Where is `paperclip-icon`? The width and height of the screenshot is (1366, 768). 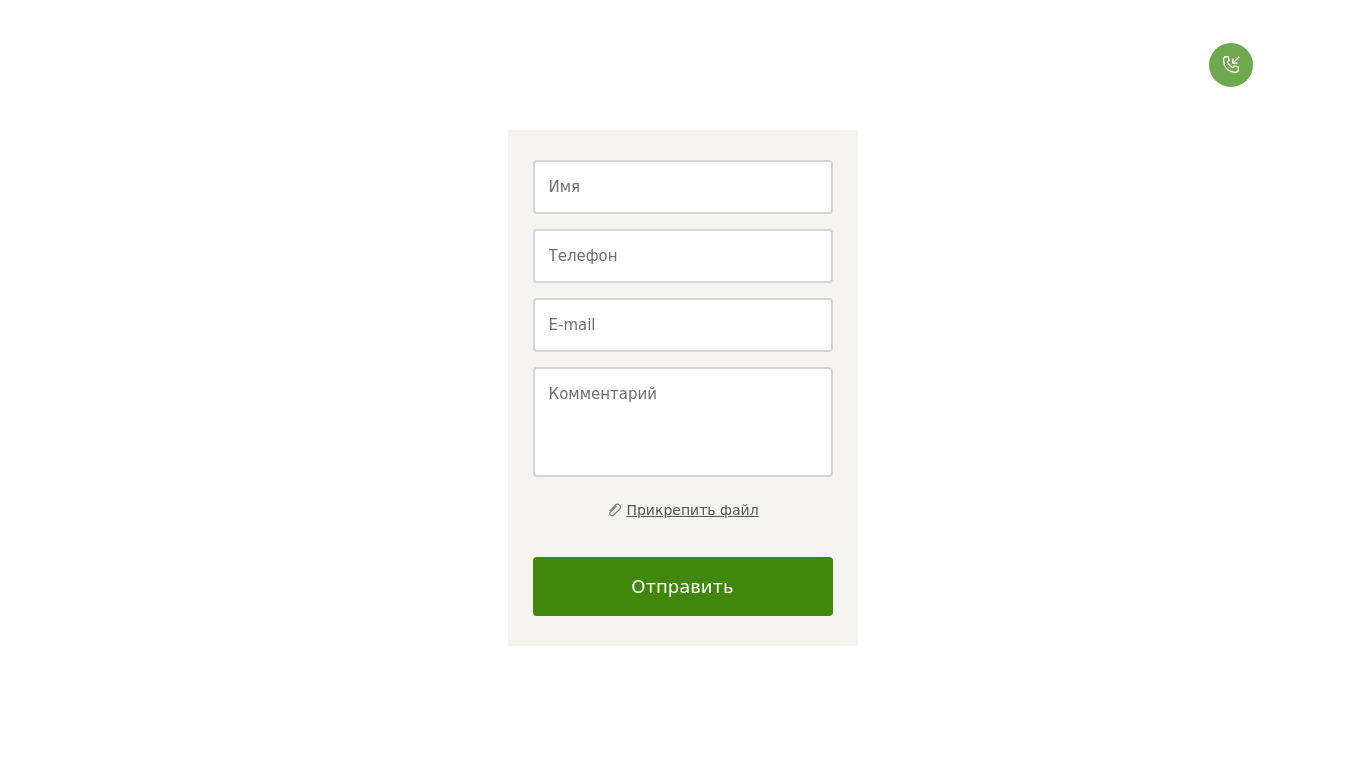
paperclip-icon is located at coordinates (614, 510).